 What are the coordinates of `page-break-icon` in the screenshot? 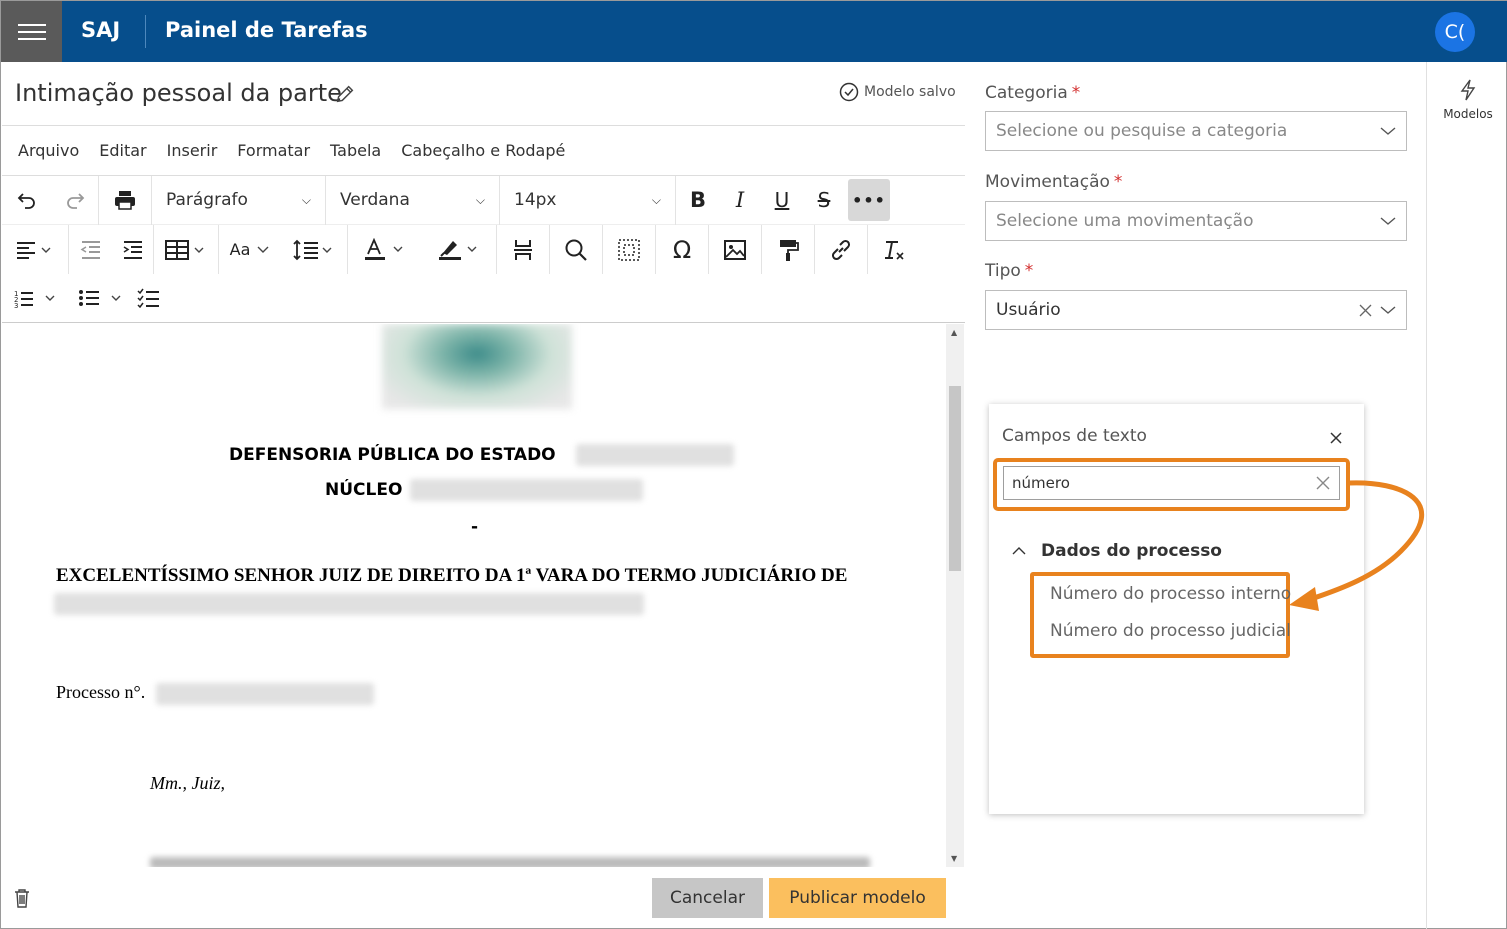 It's located at (523, 250).